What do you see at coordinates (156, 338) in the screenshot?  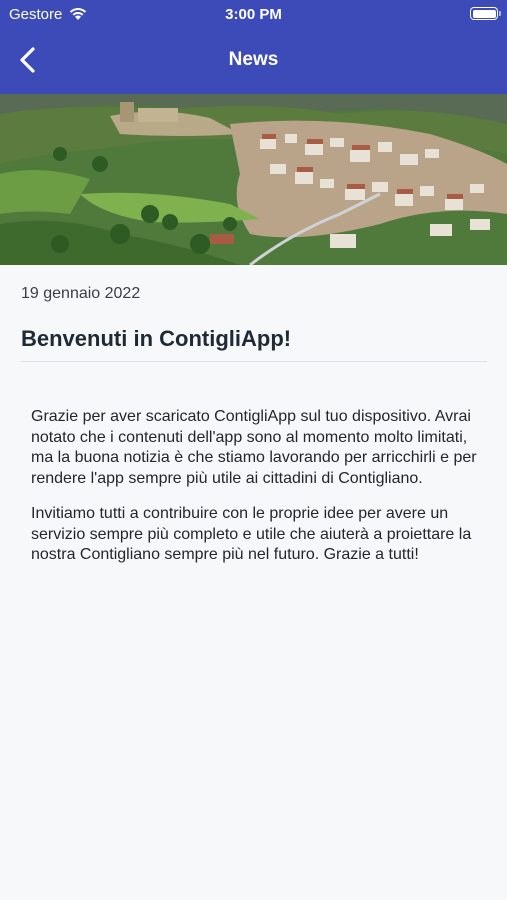 I see `article-title: Benvenuti in ContigliApp!` at bounding box center [156, 338].